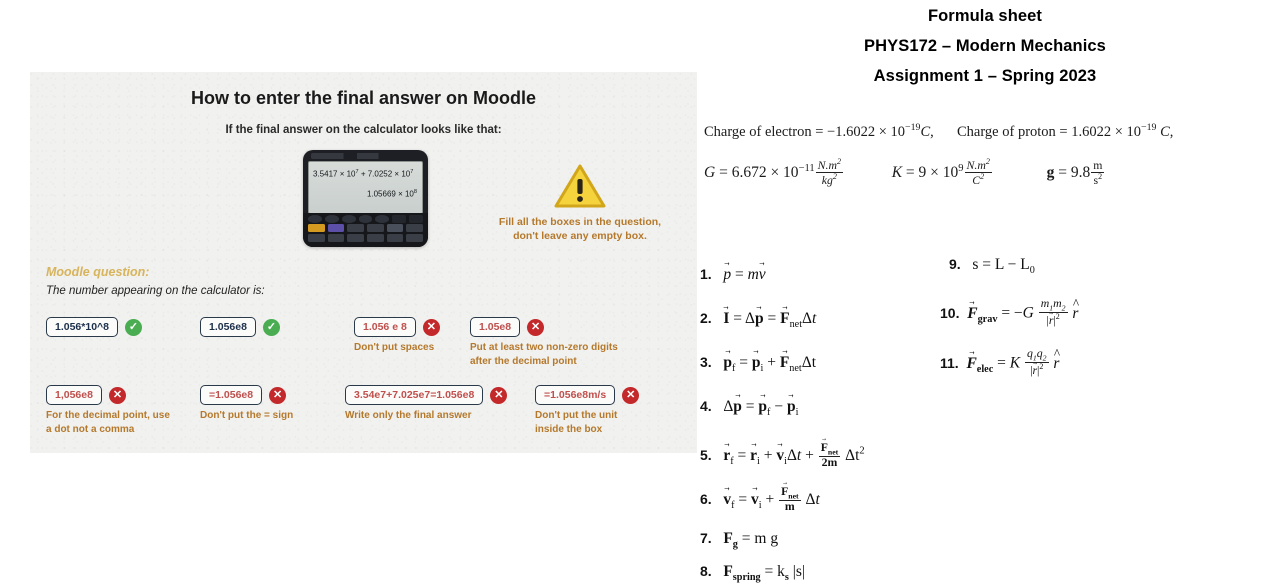 This screenshot has height=585, width=1280. Describe the element at coordinates (231, 395) in the screenshot. I see `answer-input-6: =1.056e8` at that location.